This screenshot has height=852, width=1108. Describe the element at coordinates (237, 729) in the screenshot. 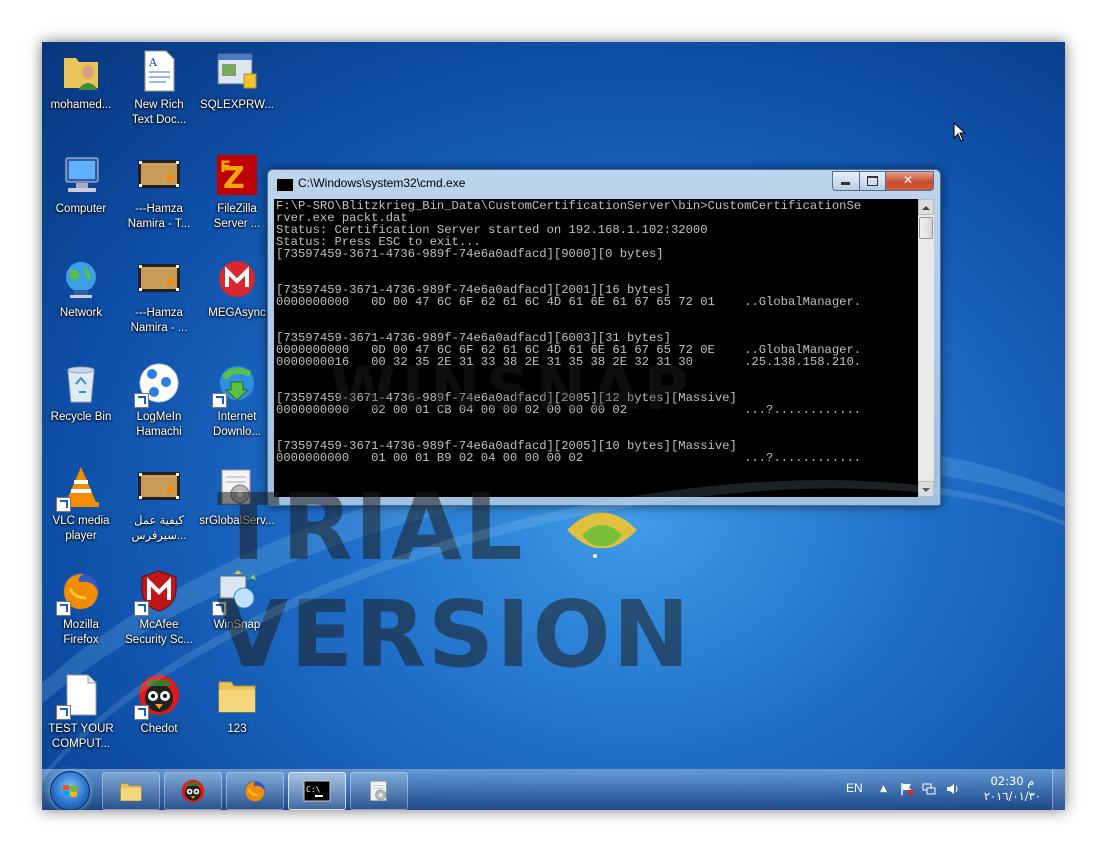

I see `desktop-icon-label: 123` at that location.